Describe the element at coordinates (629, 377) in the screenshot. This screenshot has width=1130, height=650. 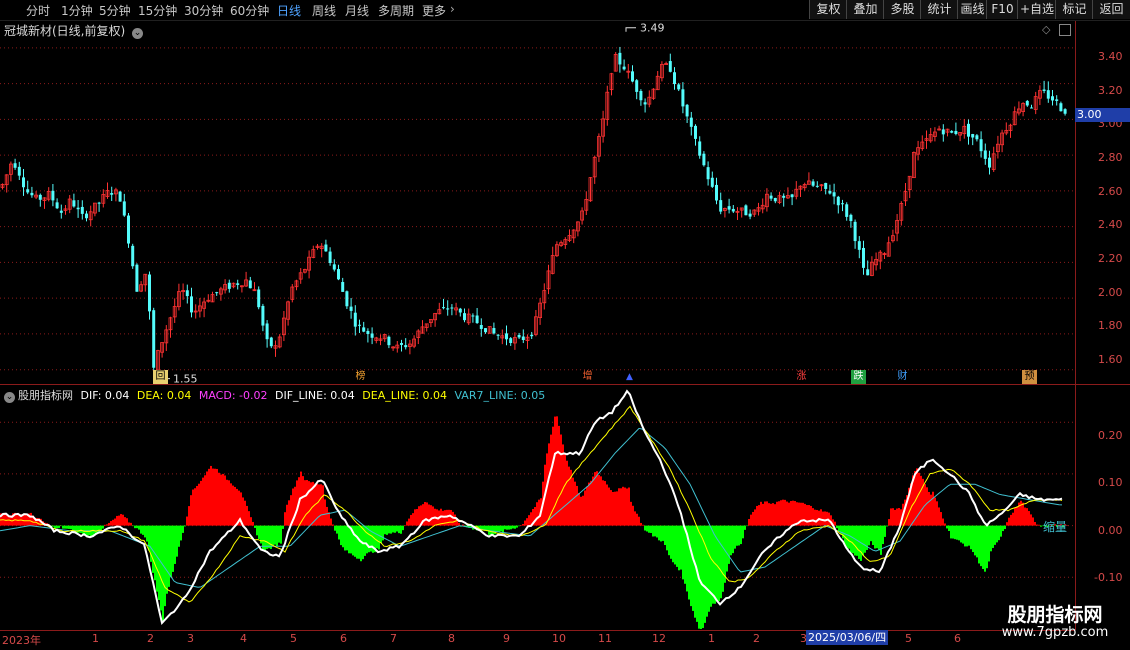
I see `triangle-up-icon: ▲` at that location.